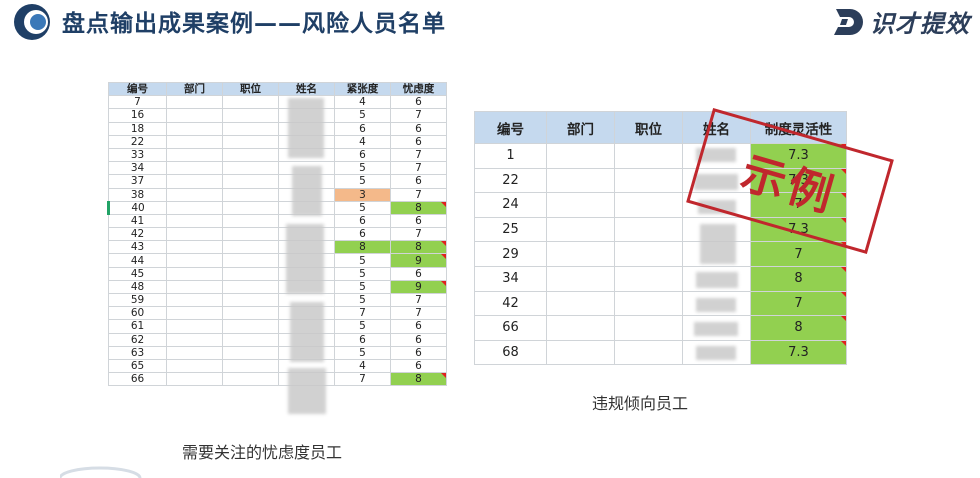 The image size is (980, 478). I want to click on id-cell: 41, so click(137, 221).